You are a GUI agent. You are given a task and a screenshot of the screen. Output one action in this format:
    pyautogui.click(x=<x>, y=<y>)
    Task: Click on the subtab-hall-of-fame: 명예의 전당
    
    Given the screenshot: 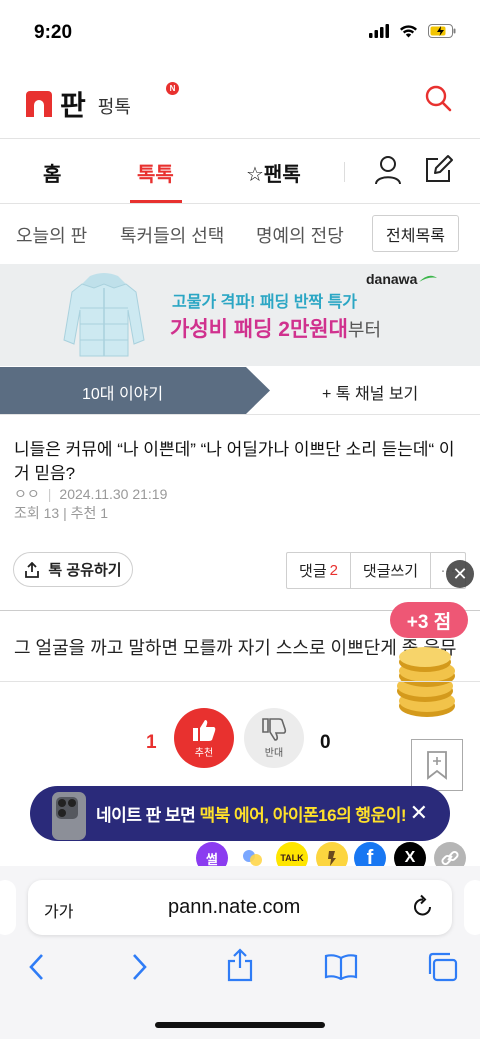 What is the action you would take?
    pyautogui.click(x=300, y=235)
    